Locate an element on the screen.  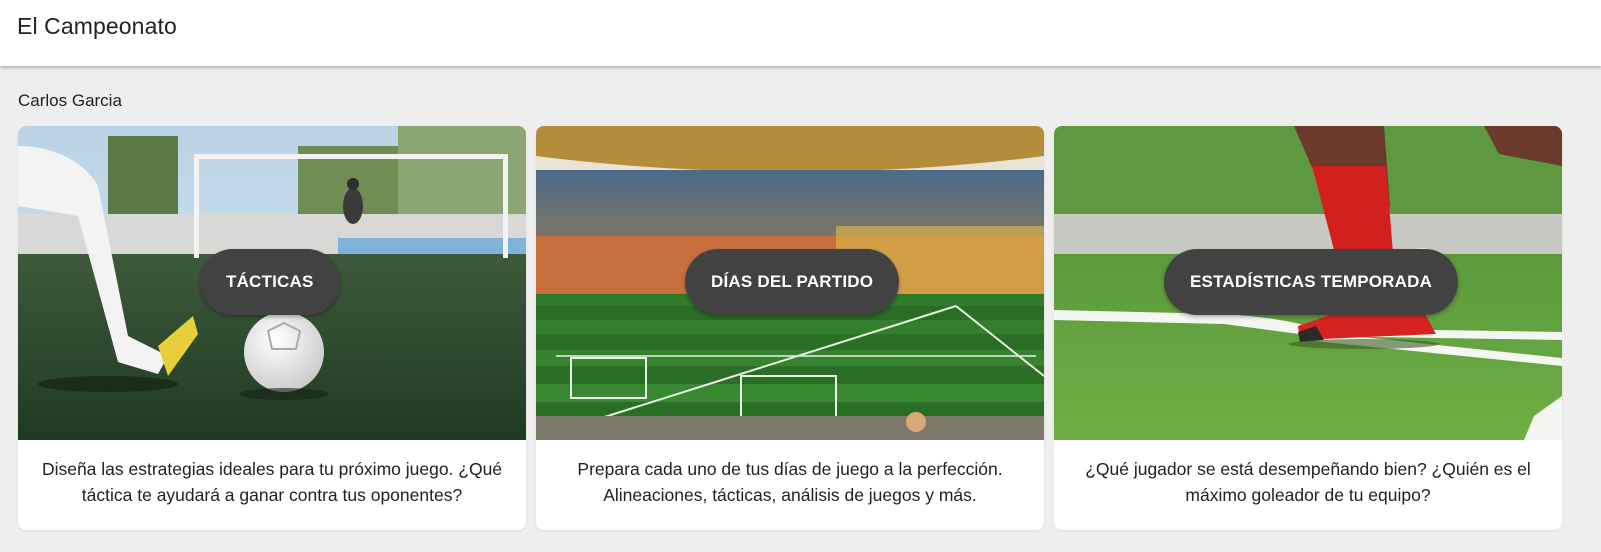
app-title: El Campeonato is located at coordinates (97, 26).